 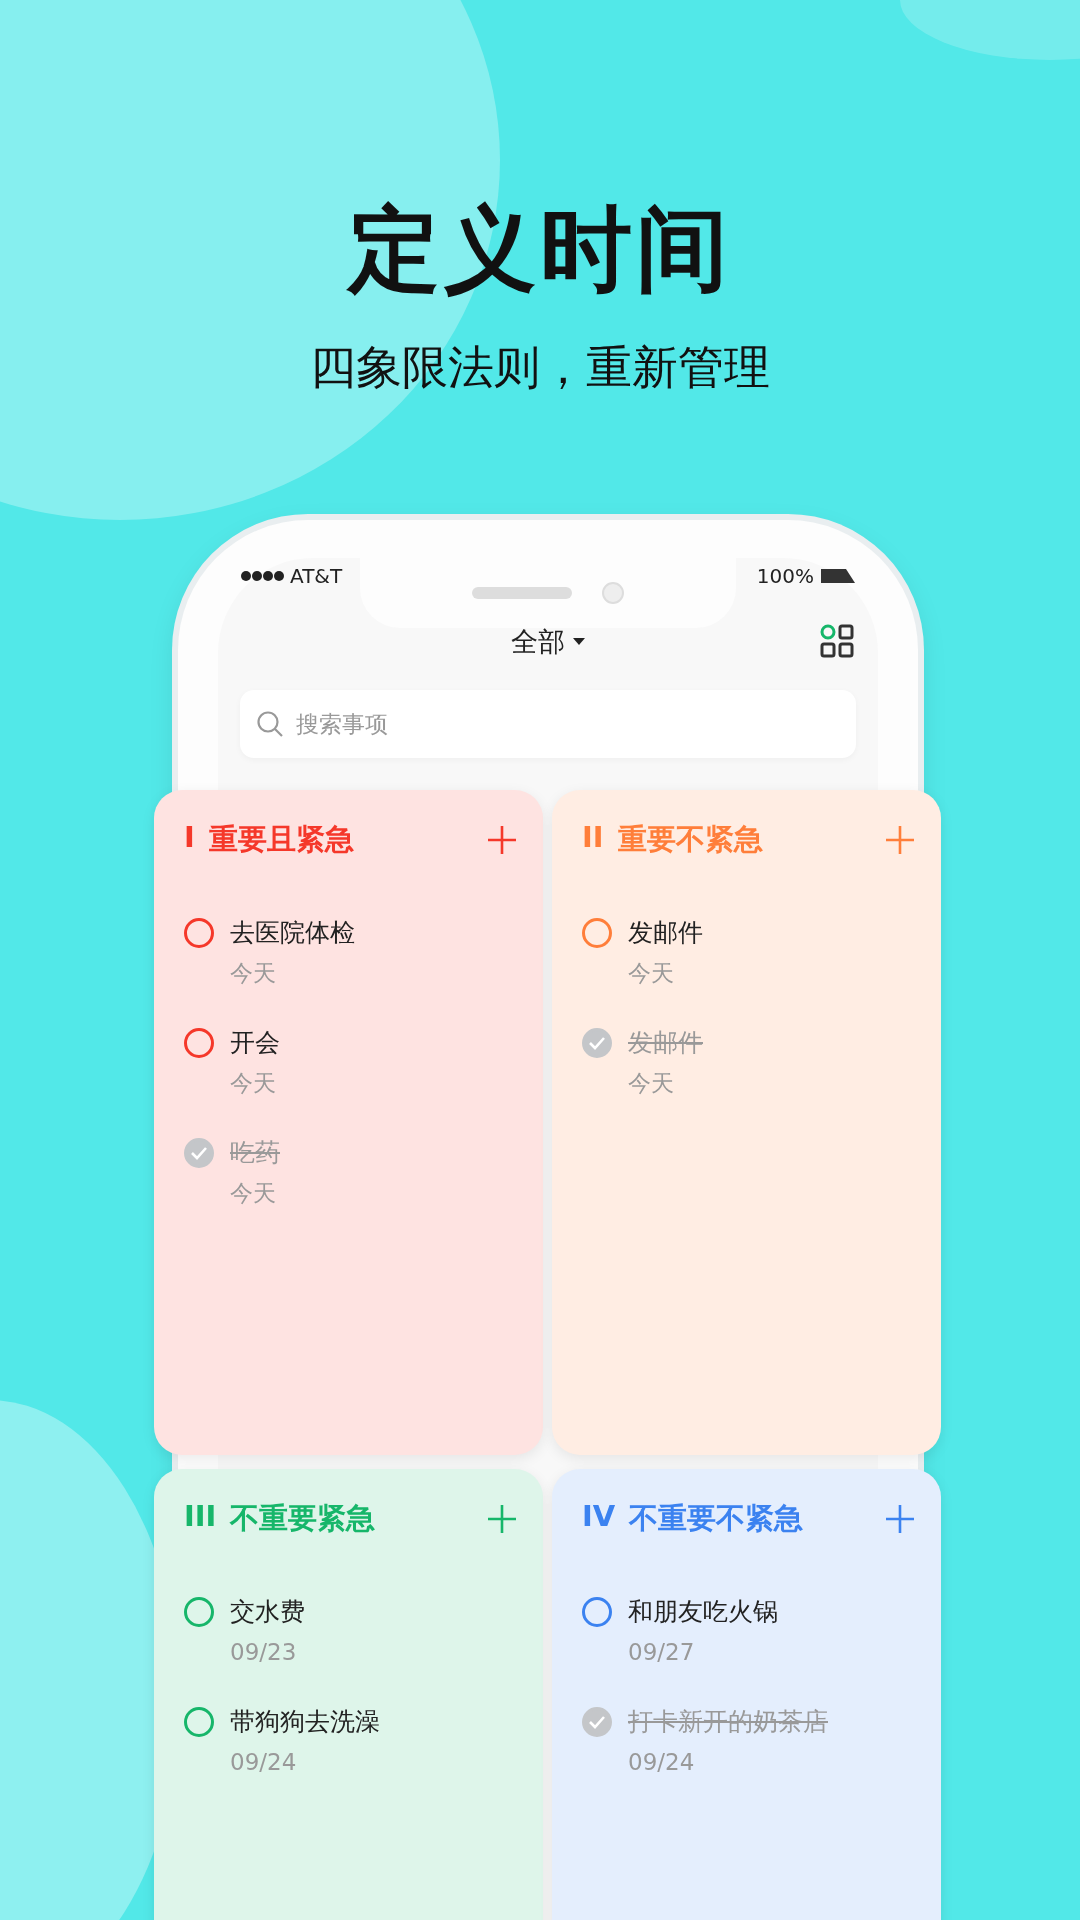 What do you see at coordinates (255, 1043) in the screenshot?
I see `task-title: 开会` at bounding box center [255, 1043].